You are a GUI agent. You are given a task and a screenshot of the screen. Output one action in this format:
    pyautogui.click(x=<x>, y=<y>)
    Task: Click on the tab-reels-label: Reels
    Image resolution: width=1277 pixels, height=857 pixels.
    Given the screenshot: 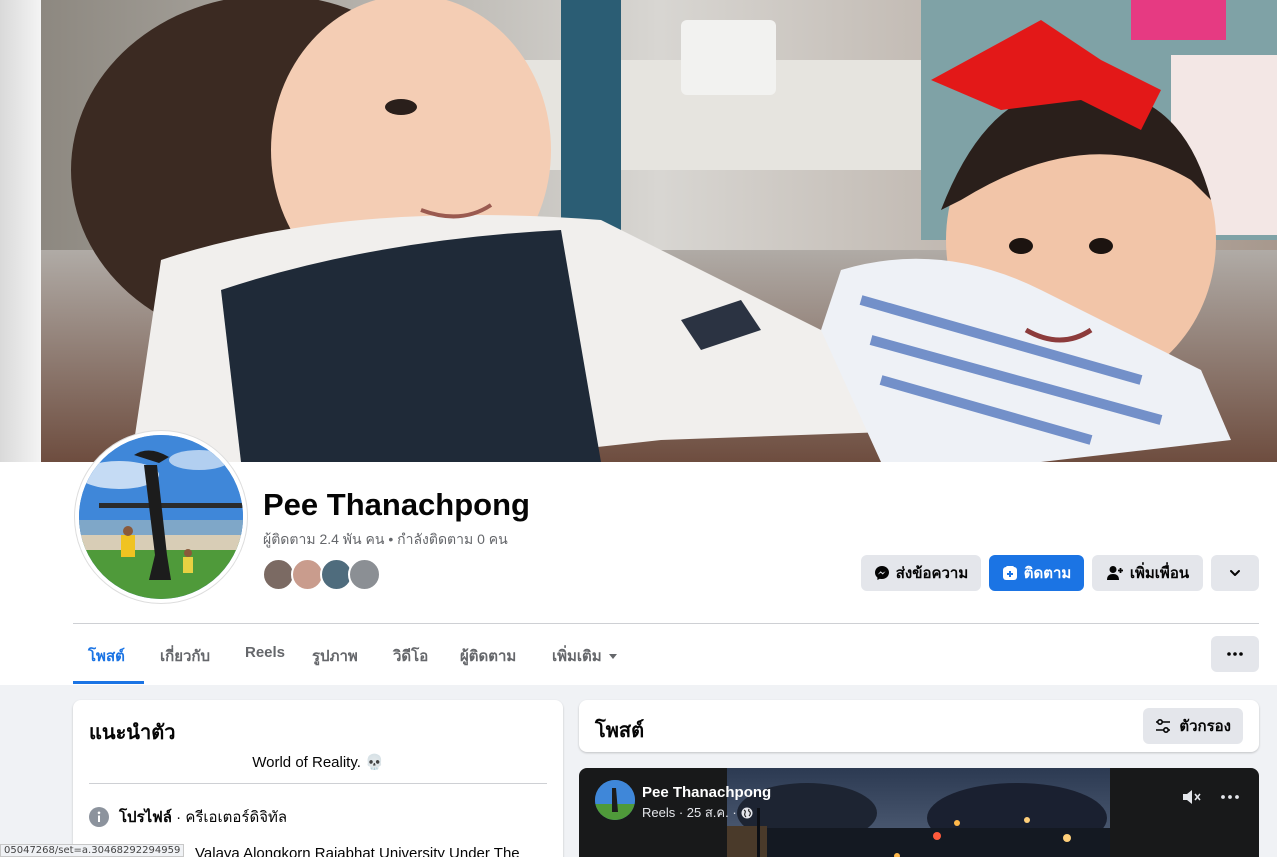 What is the action you would take?
    pyautogui.click(x=265, y=652)
    